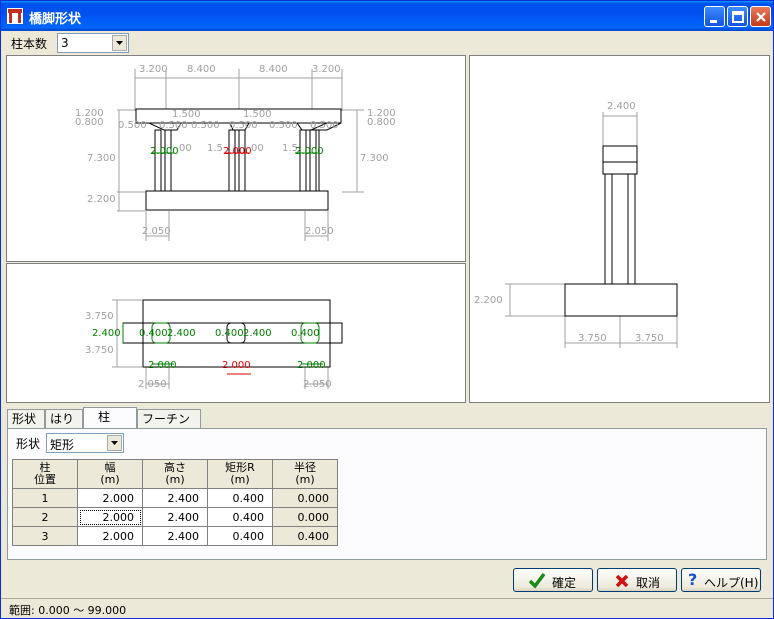 The image size is (774, 619). What do you see at coordinates (576, 224) in the screenshot?
I see `side-view-drawing: 2.400 2.200 3.750 3.750` at bounding box center [576, 224].